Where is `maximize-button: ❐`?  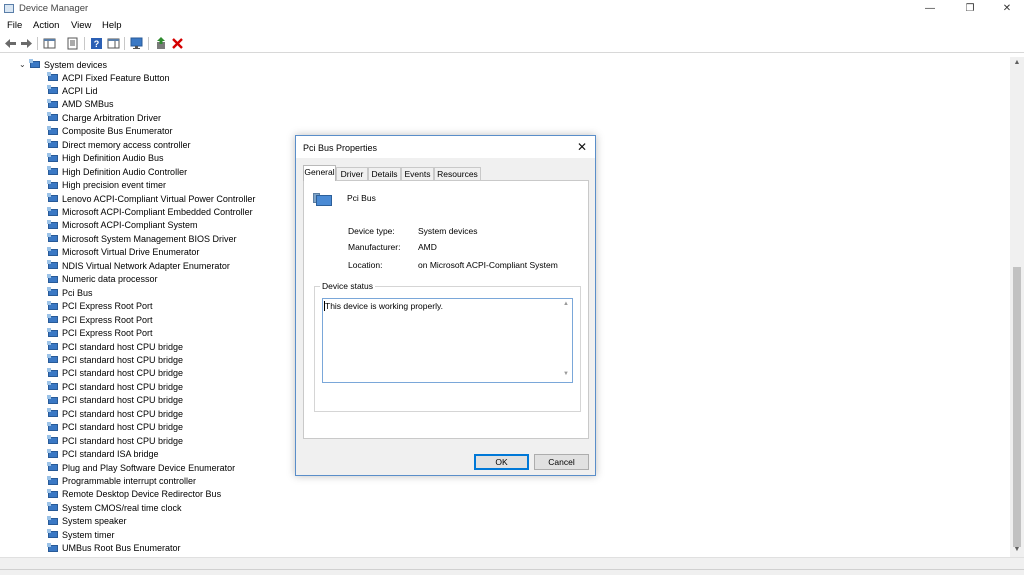
maximize-button: ❐ is located at coordinates (970, 8).